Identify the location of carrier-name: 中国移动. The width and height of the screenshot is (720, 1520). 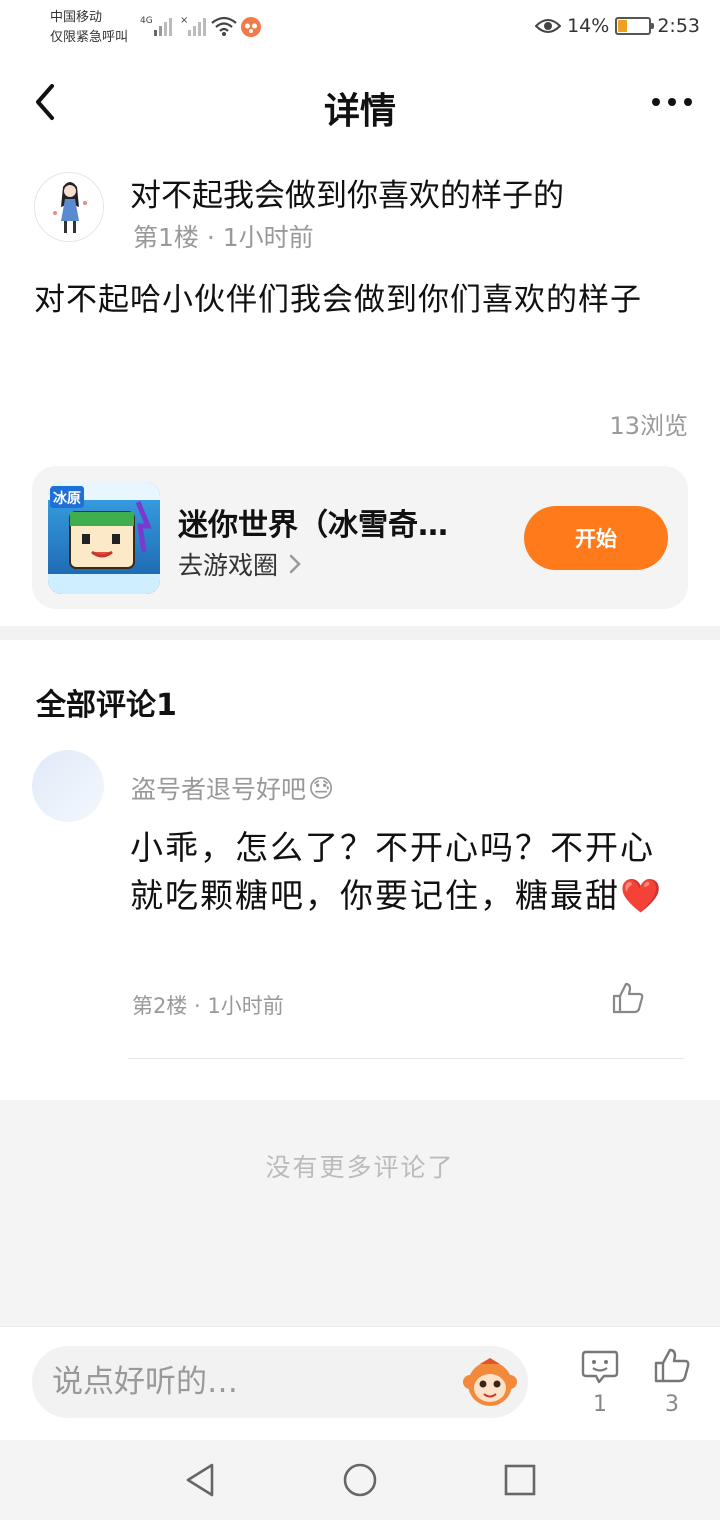
(76, 17).